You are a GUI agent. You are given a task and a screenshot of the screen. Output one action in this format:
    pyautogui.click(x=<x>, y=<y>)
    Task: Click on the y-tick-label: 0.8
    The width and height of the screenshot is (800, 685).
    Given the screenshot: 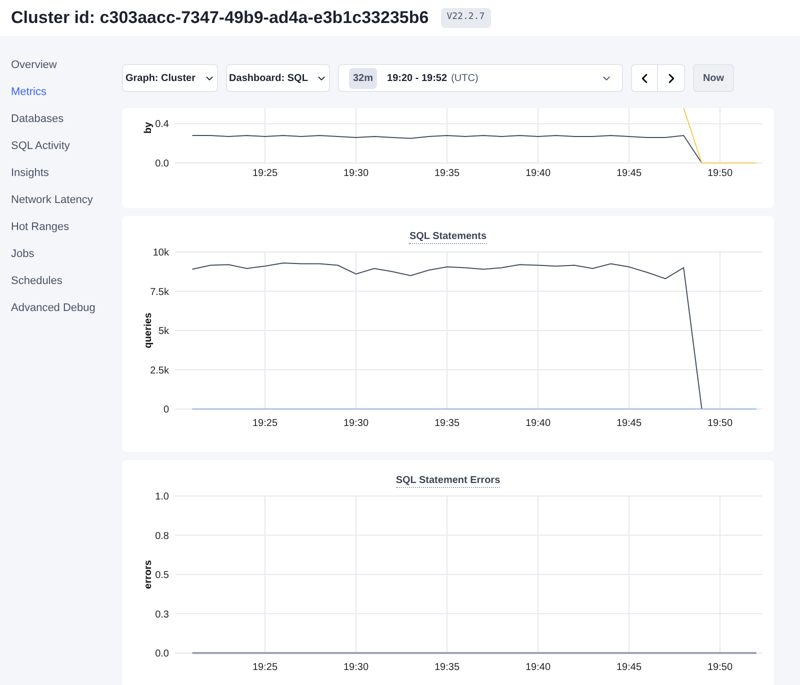 What is the action you would take?
    pyautogui.click(x=162, y=536)
    